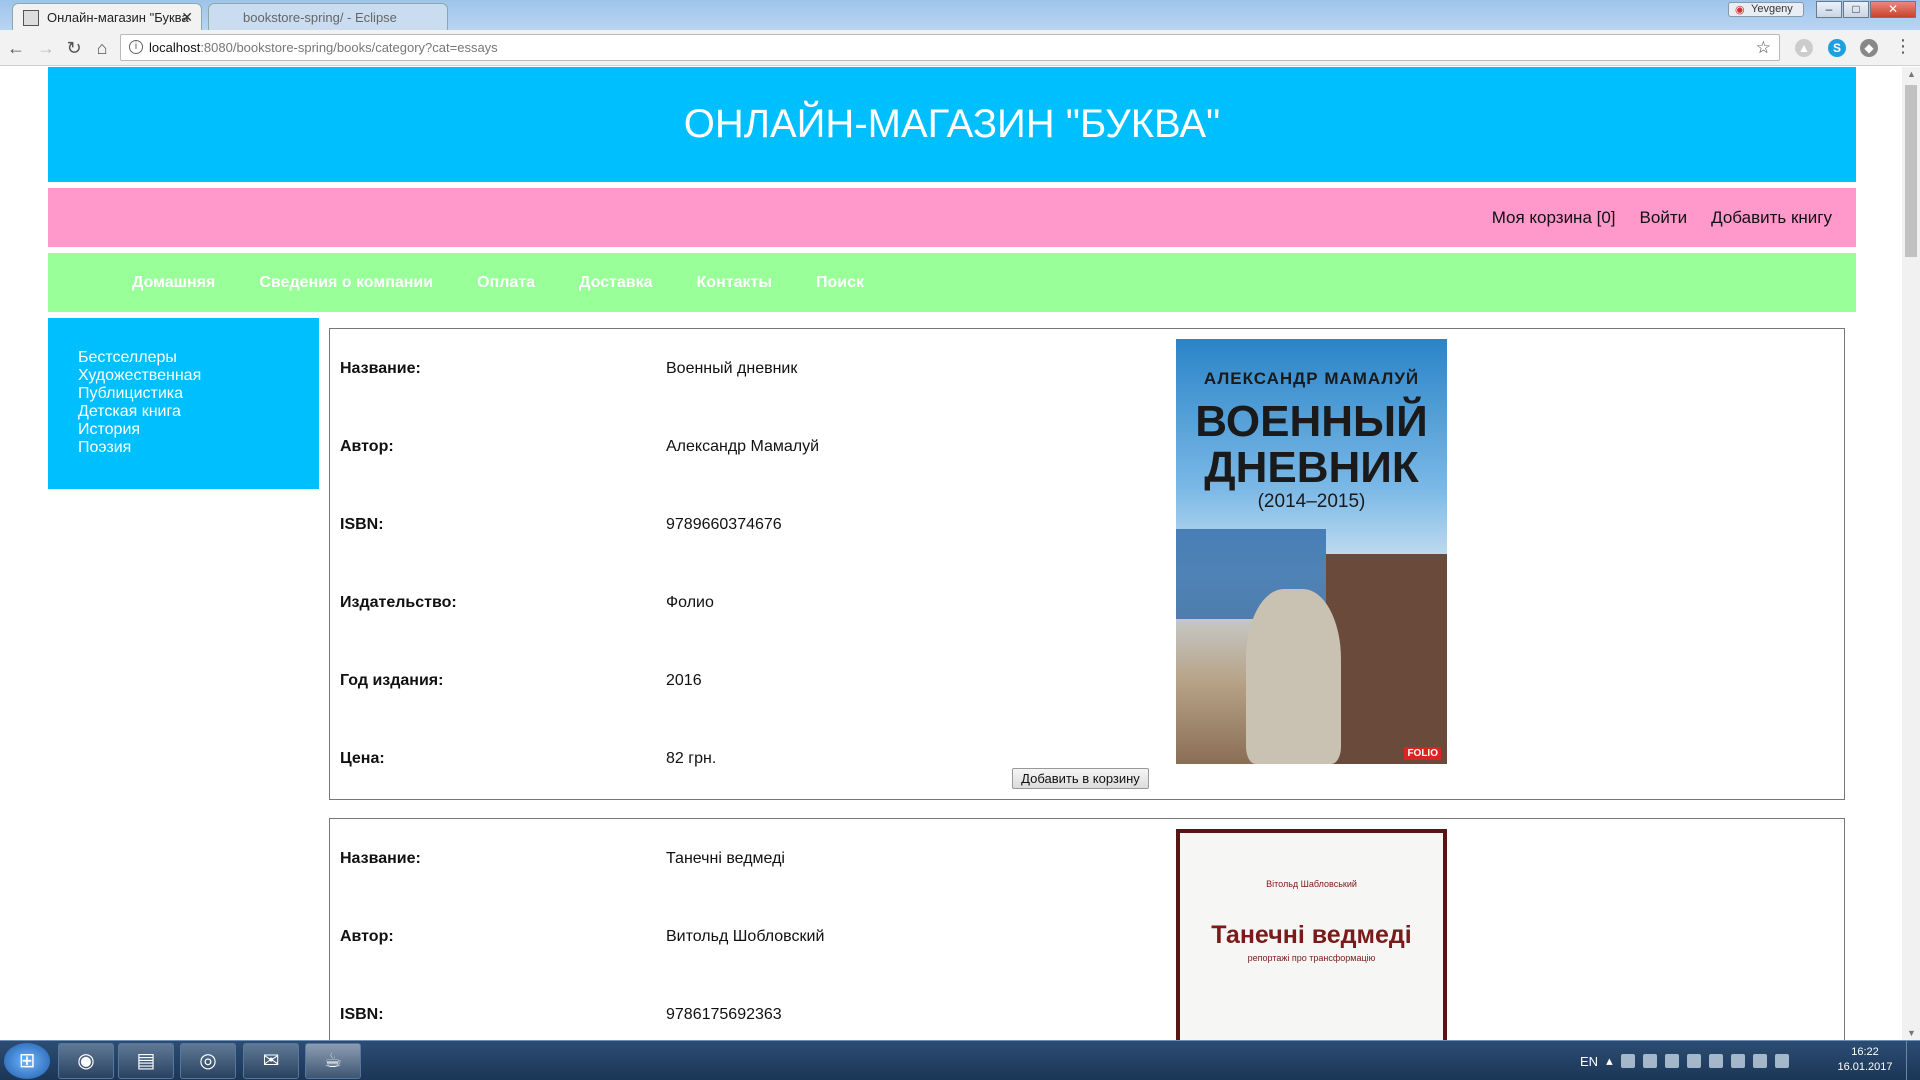  Describe the element at coordinates (1759, 1061) in the screenshot. I see `network-icon` at that location.